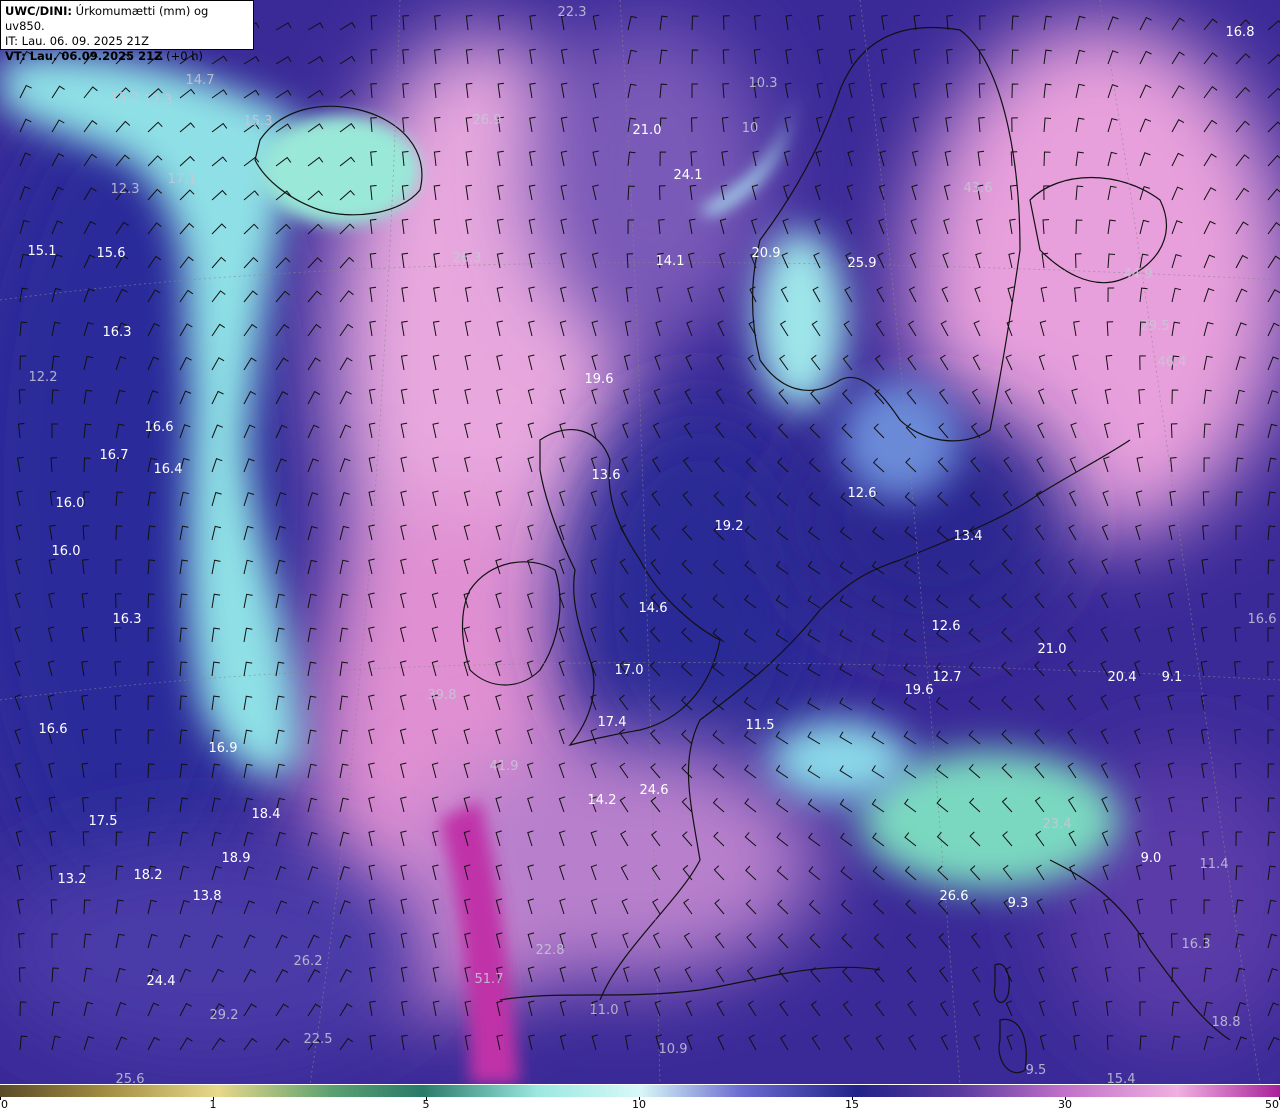  What do you see at coordinates (487, 120) in the screenshot?
I see `value-label: 26.9` at bounding box center [487, 120].